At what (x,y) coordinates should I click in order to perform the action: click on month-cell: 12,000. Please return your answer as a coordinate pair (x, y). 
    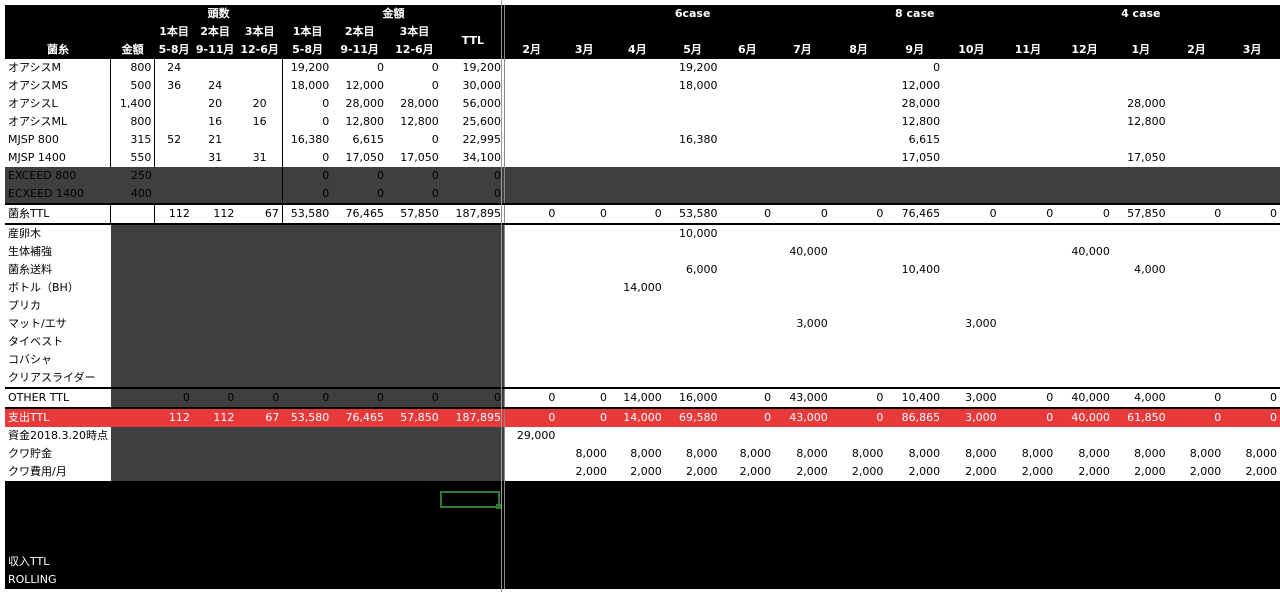
    Looking at the image, I should click on (914, 86).